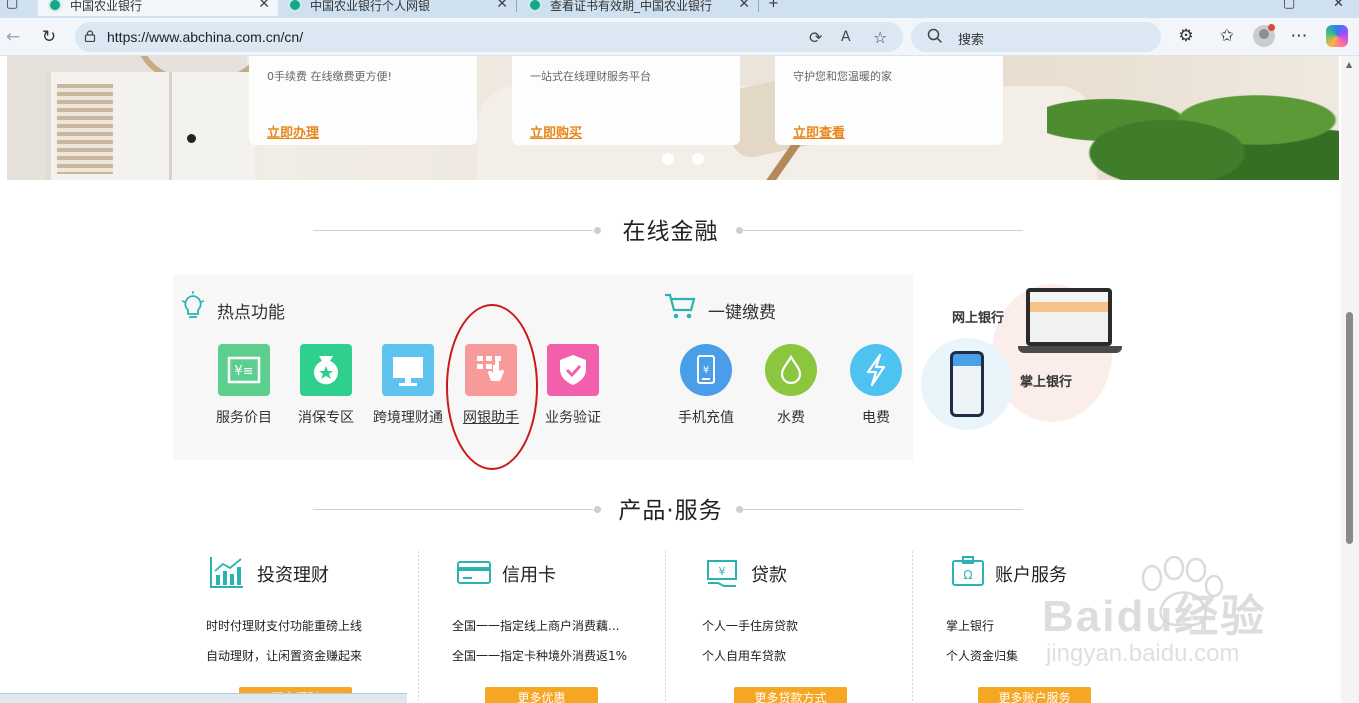 The width and height of the screenshot is (1359, 703). I want to click on lightbulb-icon, so click(193, 304).